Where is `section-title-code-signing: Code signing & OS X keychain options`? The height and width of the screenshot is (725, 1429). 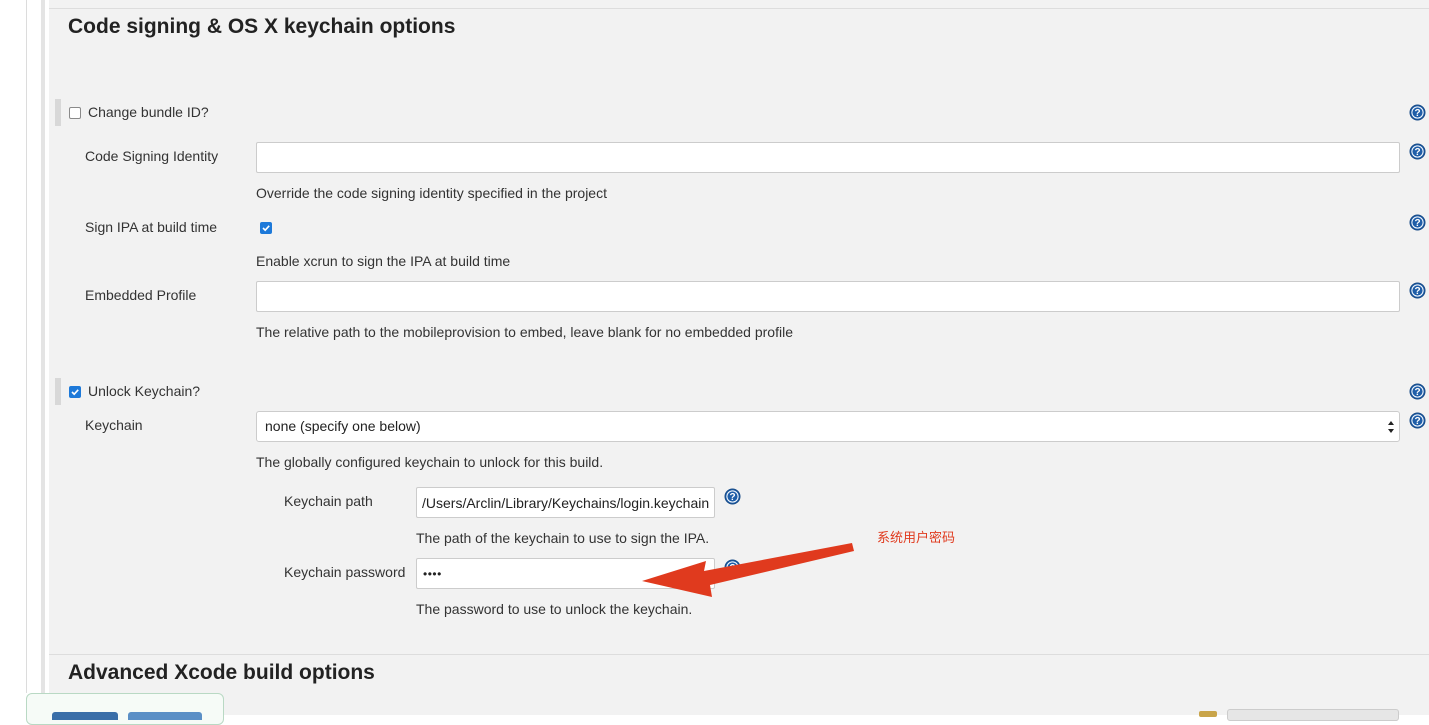 section-title-code-signing: Code signing & OS X keychain options is located at coordinates (262, 26).